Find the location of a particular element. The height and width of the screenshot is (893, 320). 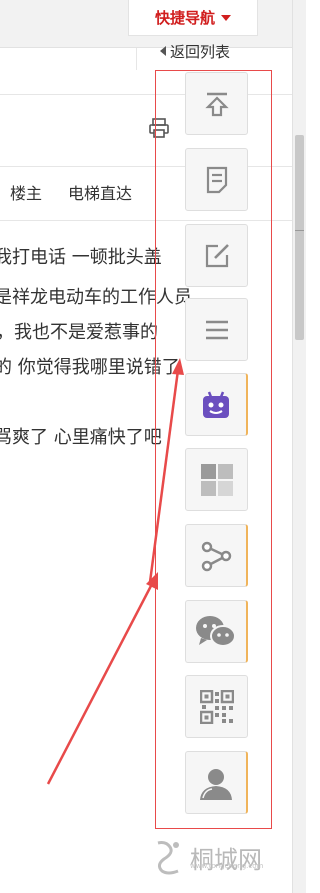

qrcode-button is located at coordinates (216, 706).